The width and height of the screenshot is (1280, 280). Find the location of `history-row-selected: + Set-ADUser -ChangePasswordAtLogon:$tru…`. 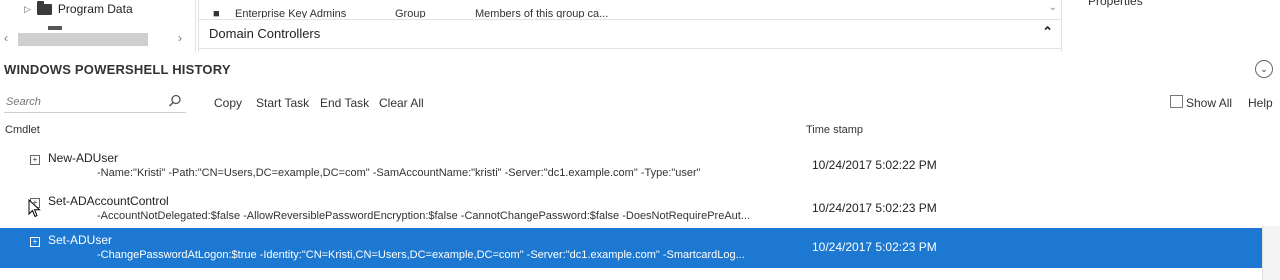

history-row-selected: + Set-ADUser -ChangePasswordAtLogon:$tru… is located at coordinates (631, 248).